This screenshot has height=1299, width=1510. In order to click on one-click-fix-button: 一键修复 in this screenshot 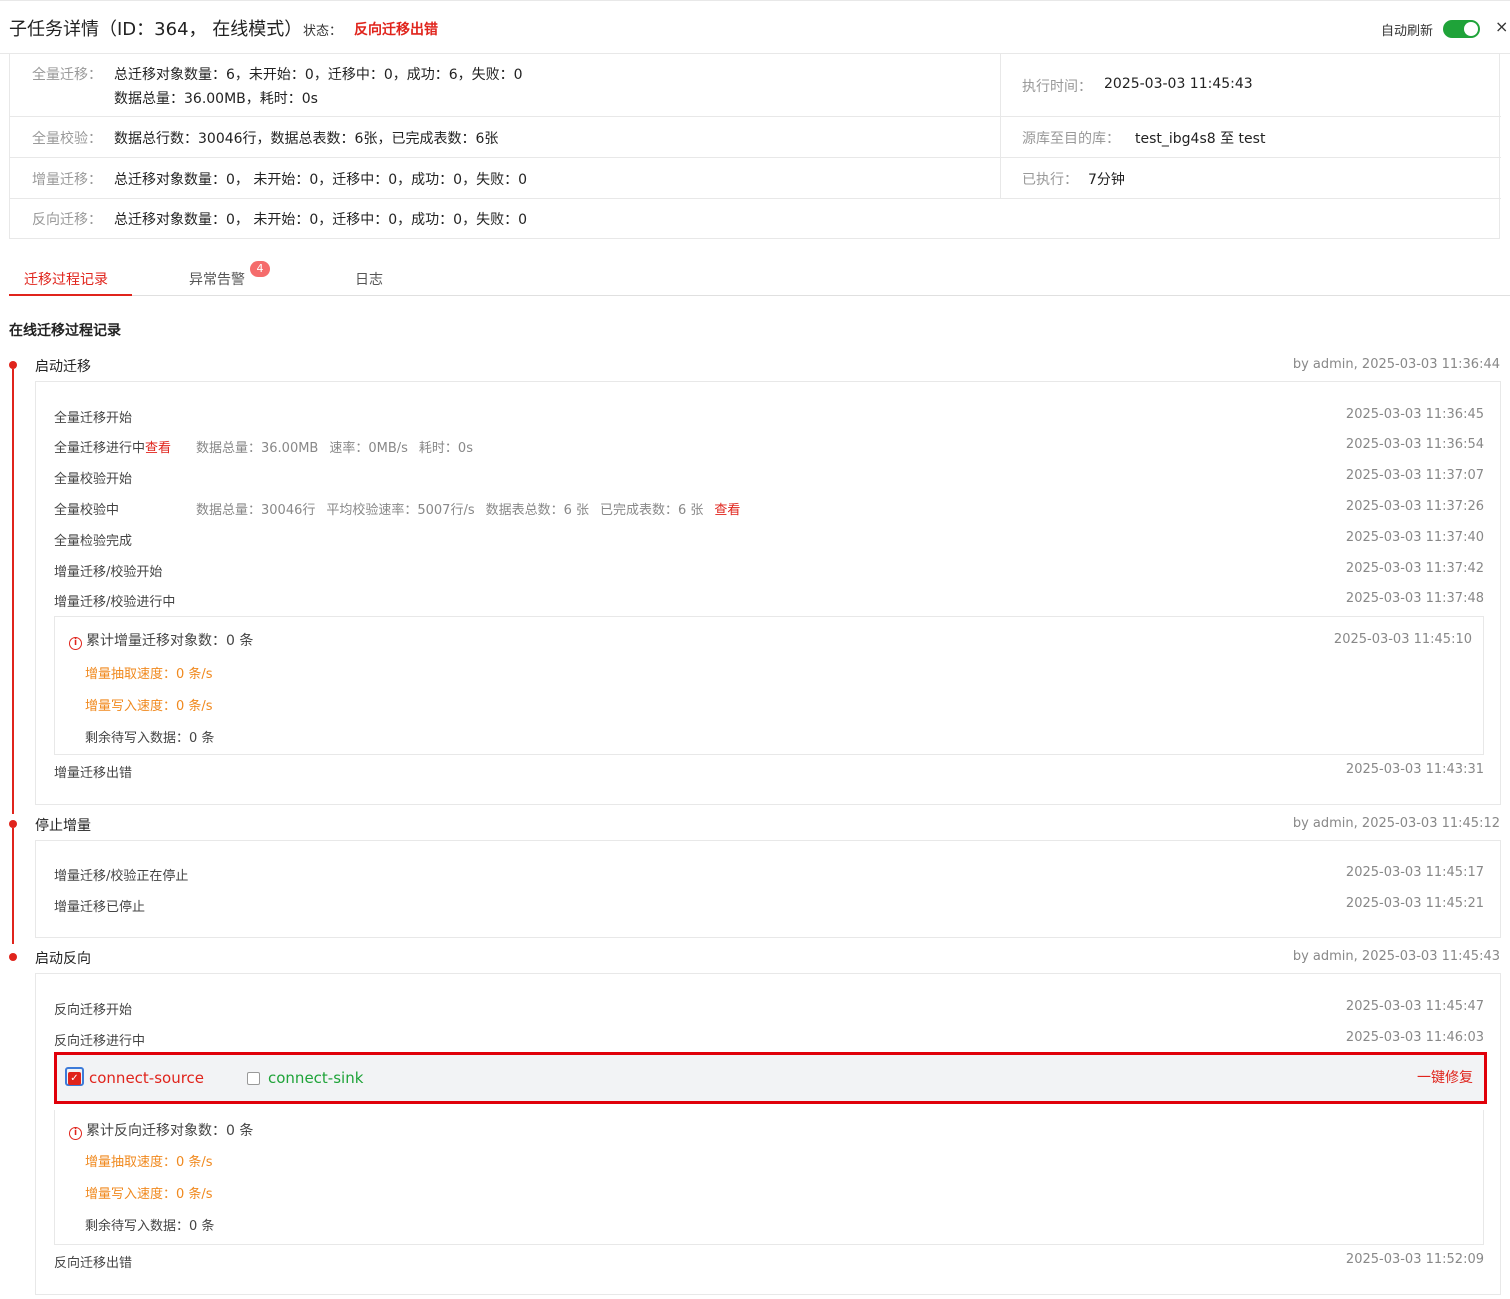, I will do `click(1445, 1077)`.